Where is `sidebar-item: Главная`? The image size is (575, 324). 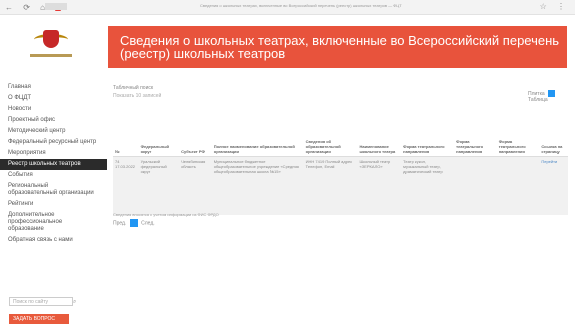
sidebar-item: Главная is located at coordinates (53, 87).